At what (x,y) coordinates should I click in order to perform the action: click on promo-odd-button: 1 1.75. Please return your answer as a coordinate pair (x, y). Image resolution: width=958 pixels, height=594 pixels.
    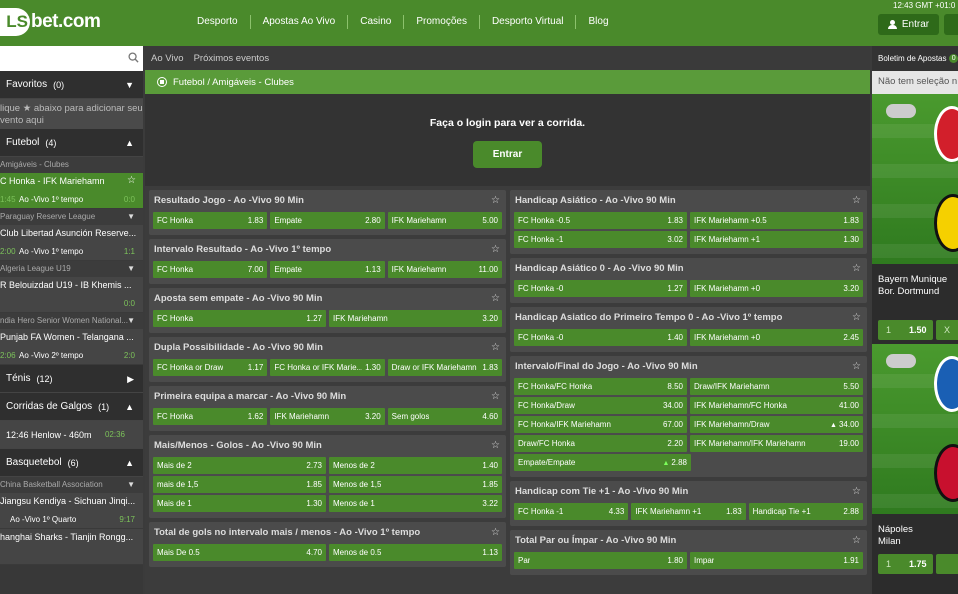
    Looking at the image, I should click on (905, 564).